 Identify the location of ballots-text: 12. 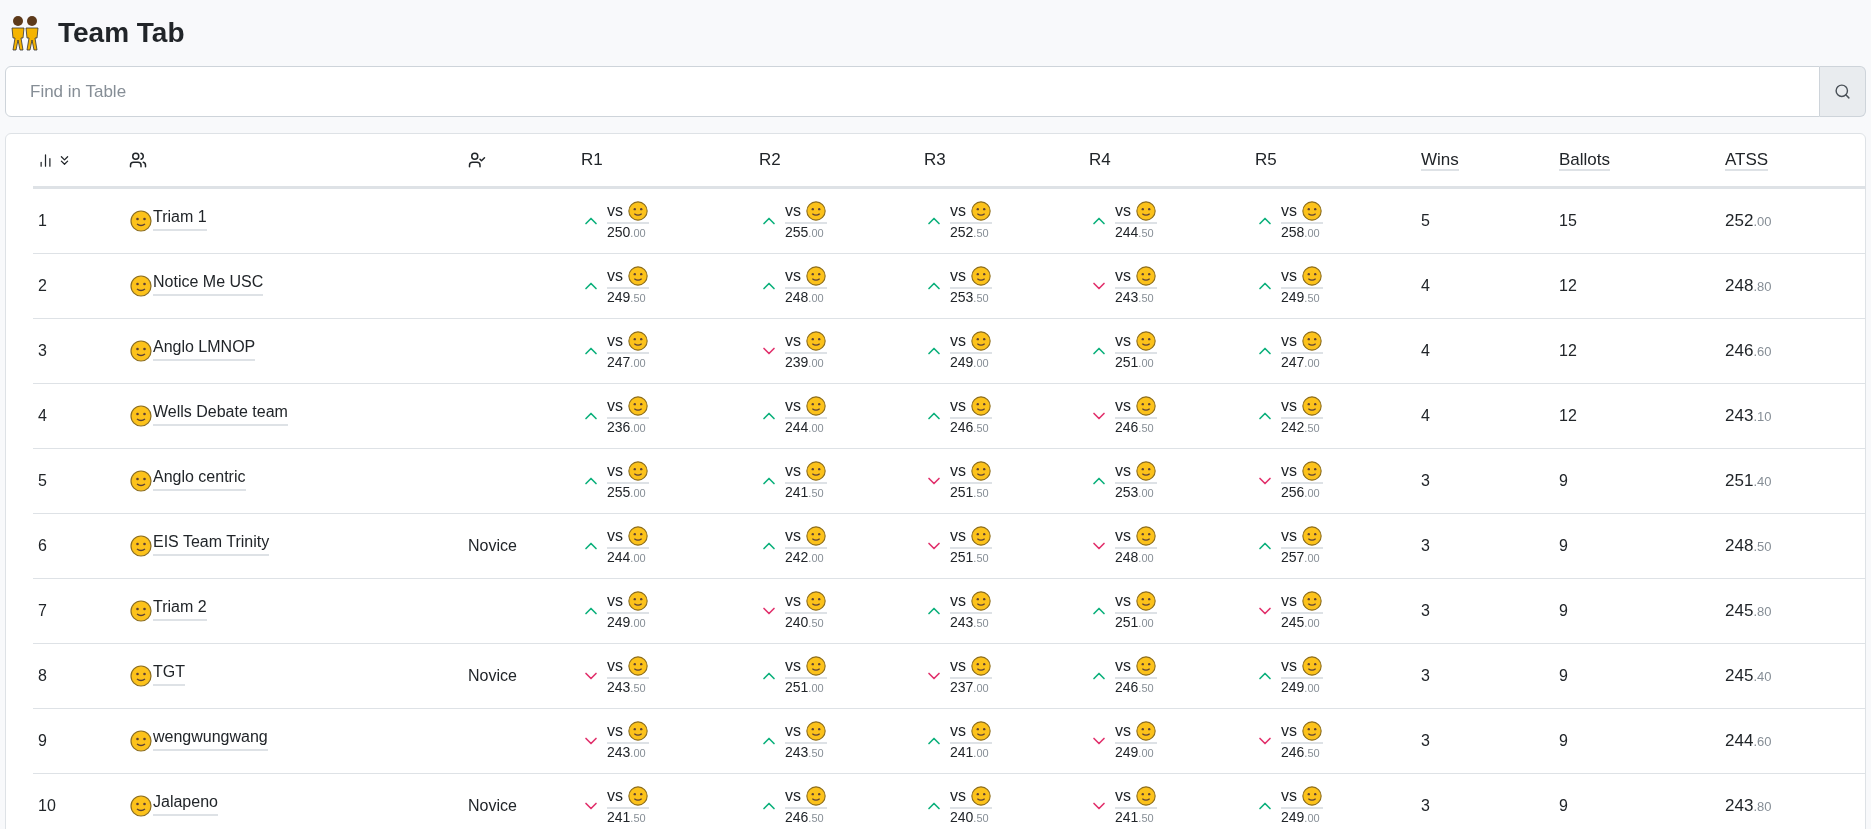
(1568, 351).